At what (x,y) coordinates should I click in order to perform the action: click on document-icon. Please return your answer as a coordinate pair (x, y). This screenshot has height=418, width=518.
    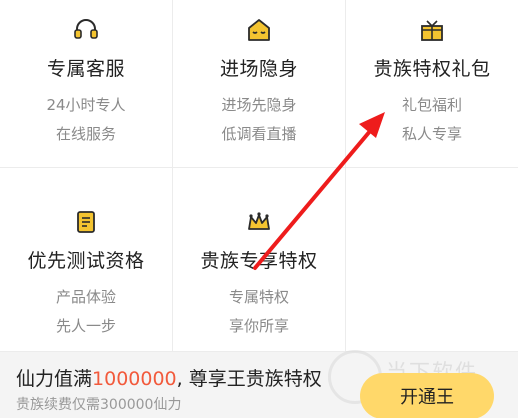
    Looking at the image, I should click on (86, 222).